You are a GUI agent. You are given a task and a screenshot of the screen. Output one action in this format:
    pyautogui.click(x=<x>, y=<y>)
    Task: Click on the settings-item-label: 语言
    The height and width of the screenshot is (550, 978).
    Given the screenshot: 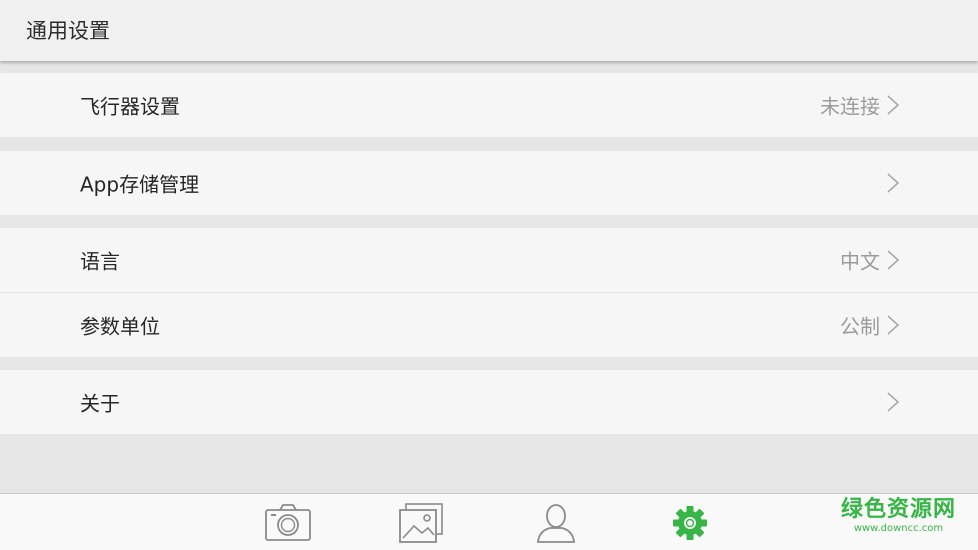 What is the action you would take?
    pyautogui.click(x=100, y=261)
    